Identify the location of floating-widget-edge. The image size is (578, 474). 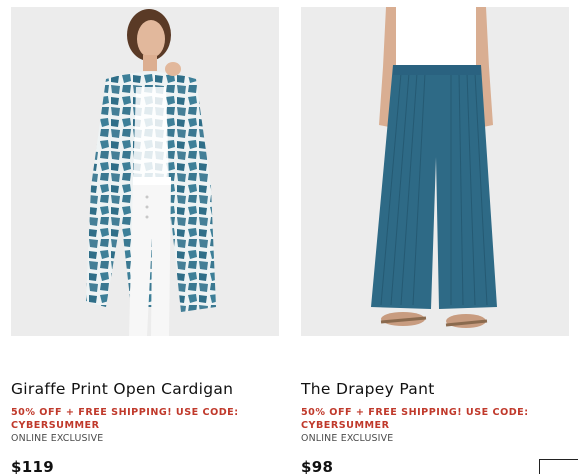
(558, 466).